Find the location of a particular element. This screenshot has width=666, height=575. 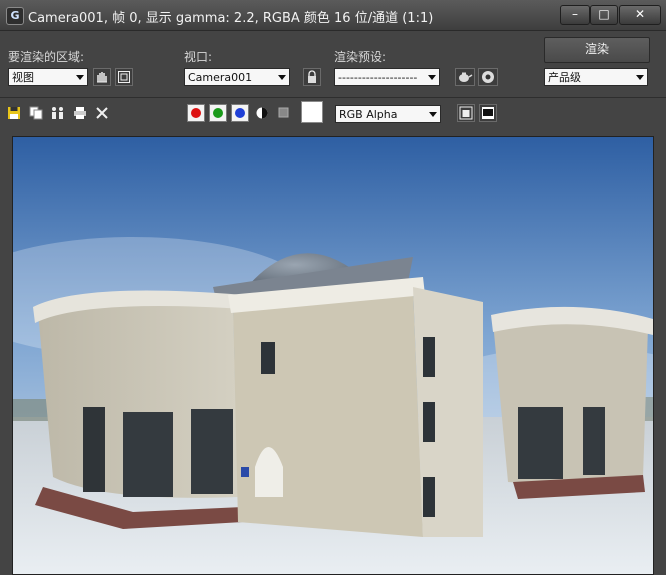

area-label: 要渲染的区域: is located at coordinates (46, 57).